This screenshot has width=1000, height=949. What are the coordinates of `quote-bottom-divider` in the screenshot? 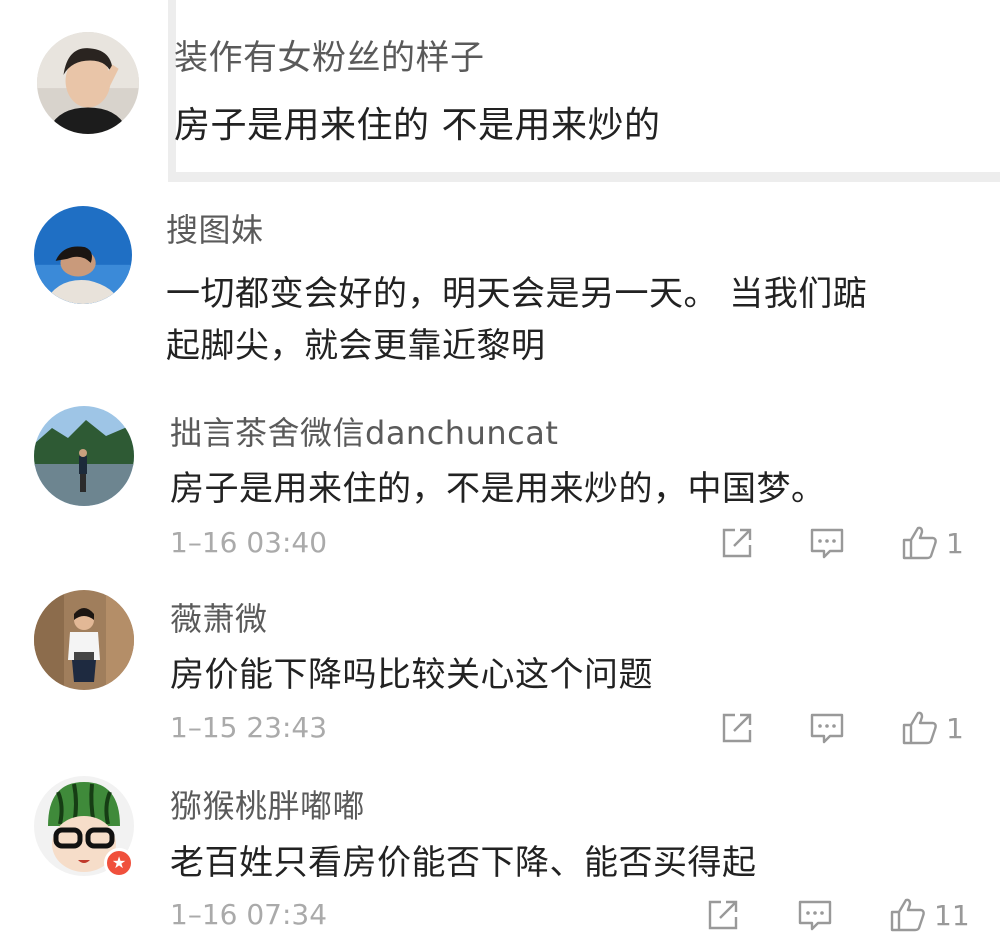 It's located at (584, 177).